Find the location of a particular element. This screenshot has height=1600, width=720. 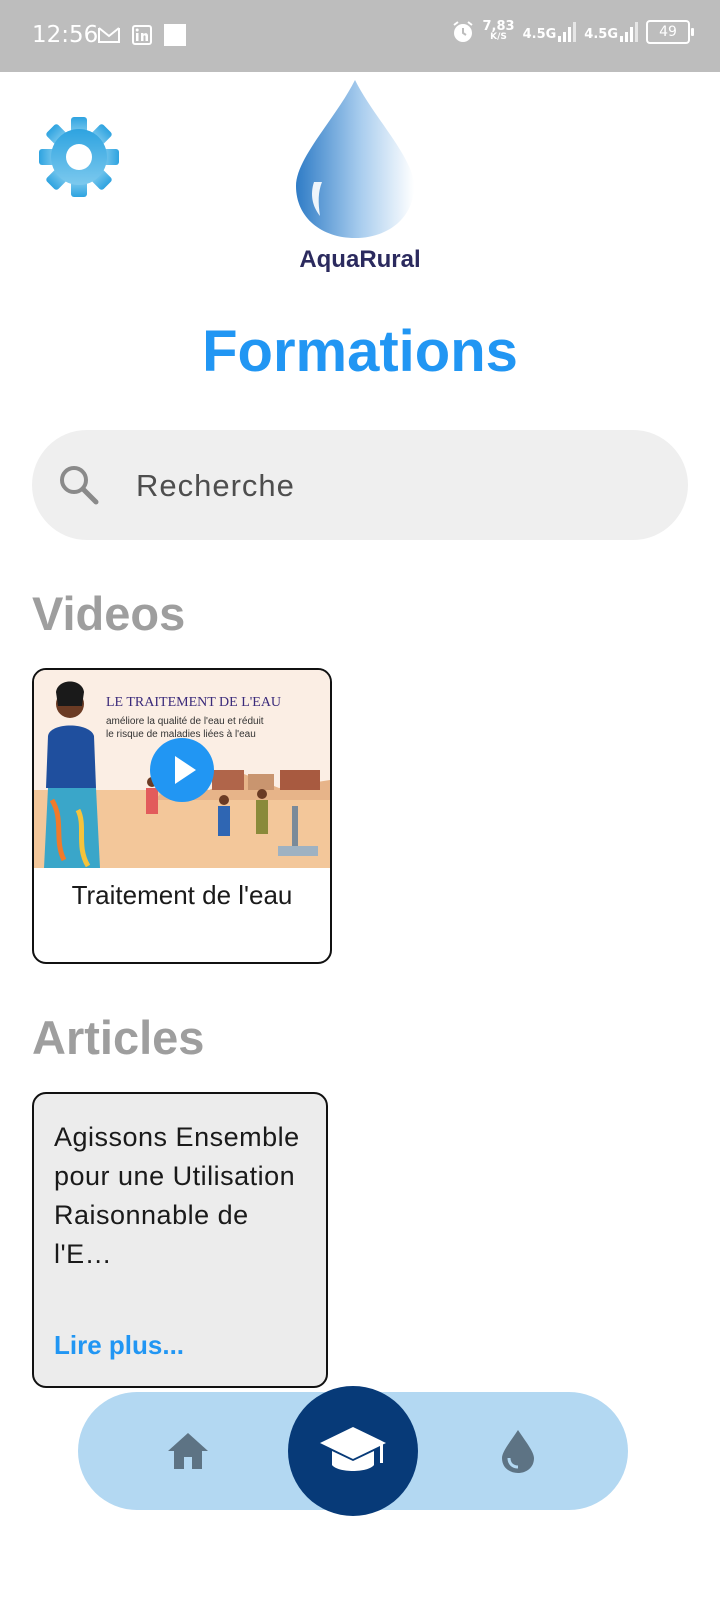

water-drop-icon is located at coordinates (518, 1451).